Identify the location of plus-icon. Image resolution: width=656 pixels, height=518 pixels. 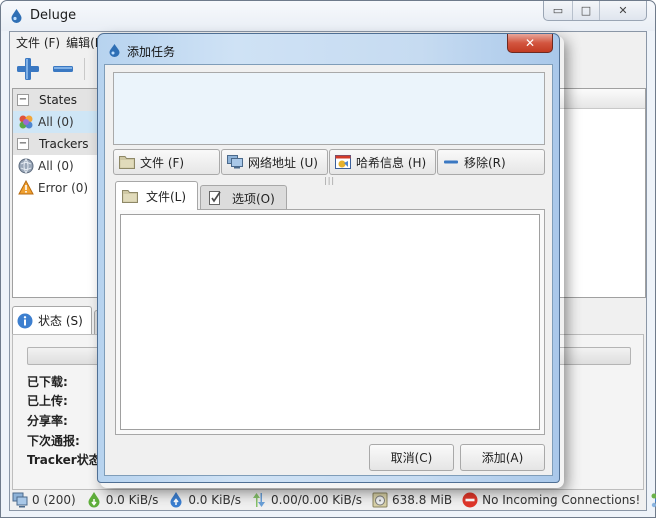
(28, 69).